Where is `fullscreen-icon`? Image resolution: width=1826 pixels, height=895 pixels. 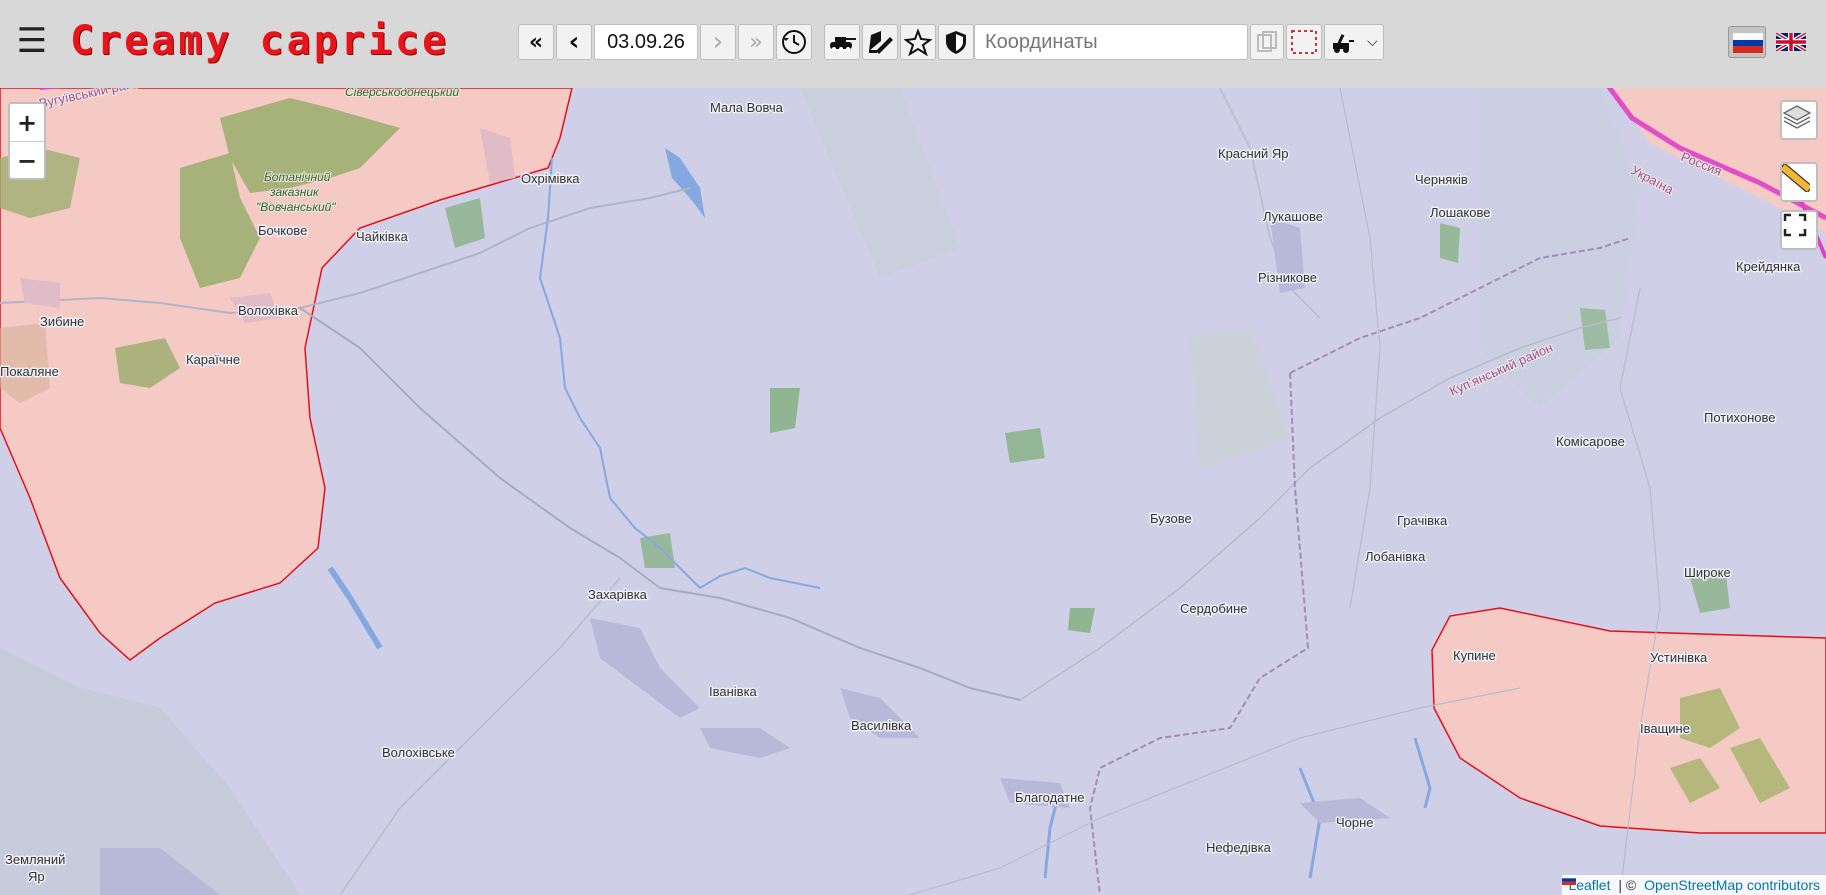 fullscreen-icon is located at coordinates (1799, 230).